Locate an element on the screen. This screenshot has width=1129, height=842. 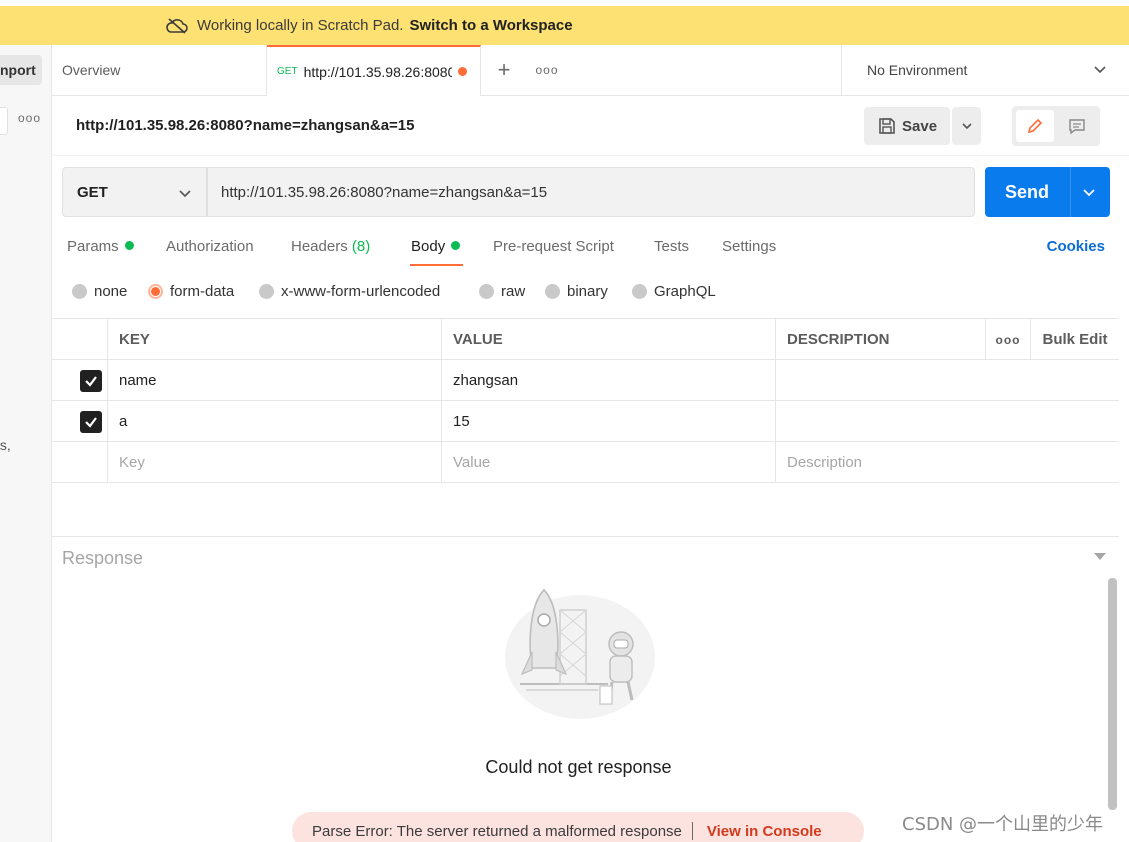
banner-text: Working locally in Scratch Pad. is located at coordinates (300, 25).